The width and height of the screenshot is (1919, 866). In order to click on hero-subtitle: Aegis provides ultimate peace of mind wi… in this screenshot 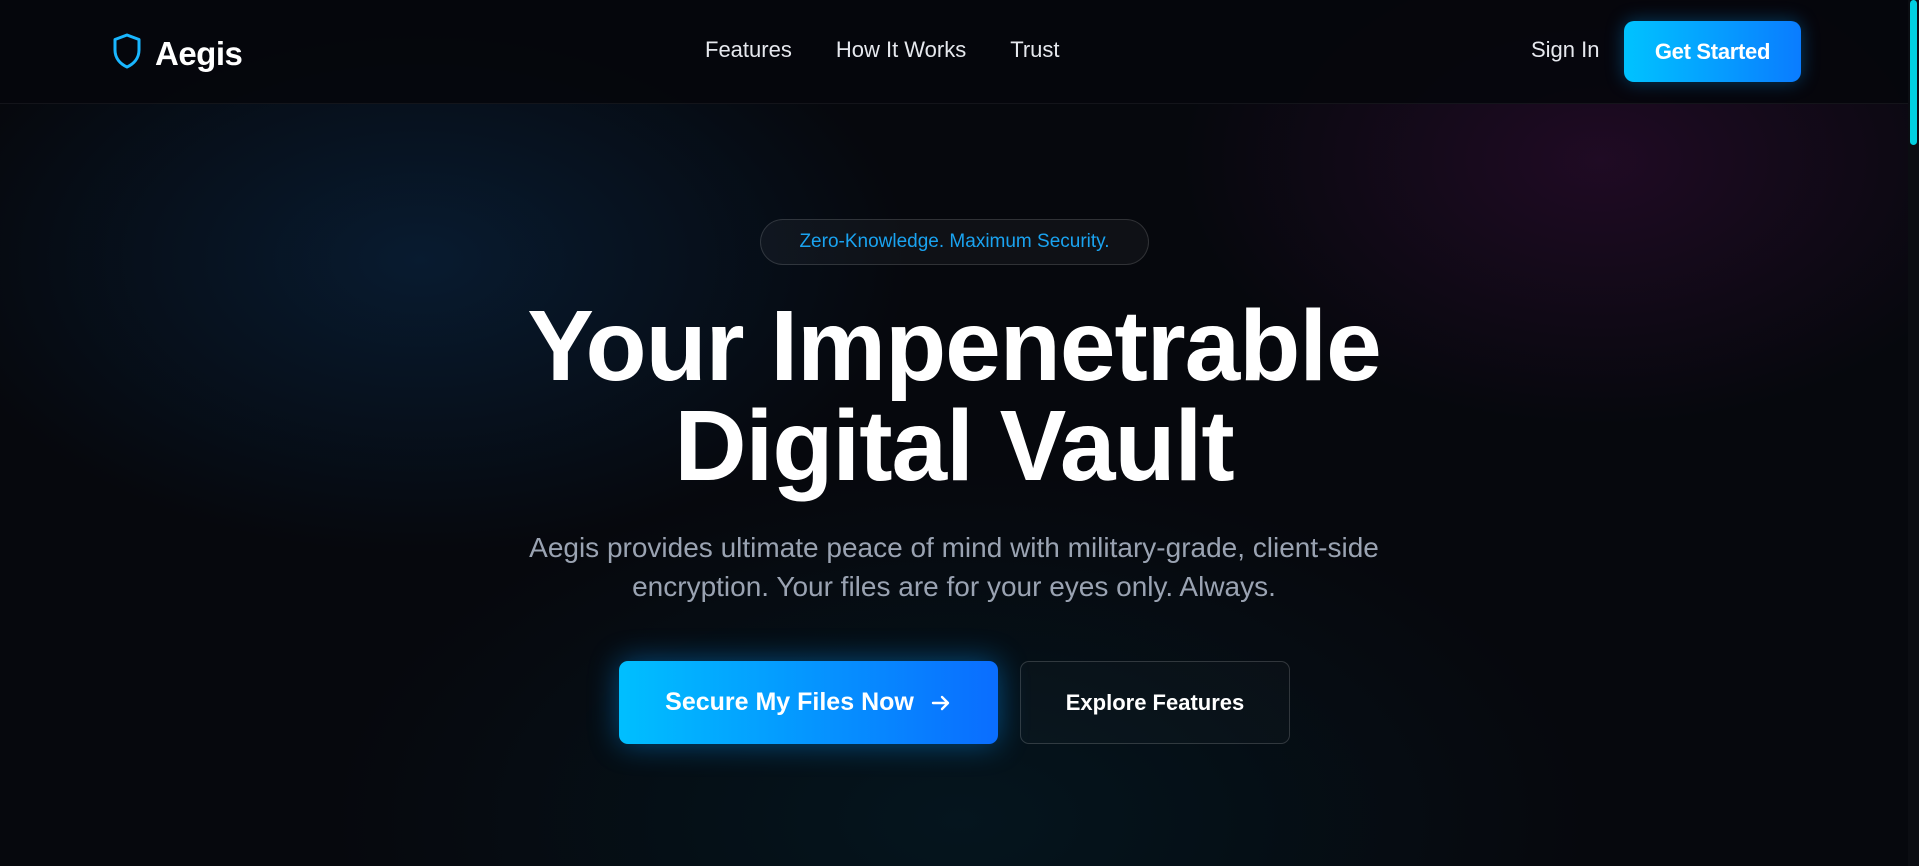, I will do `click(954, 567)`.